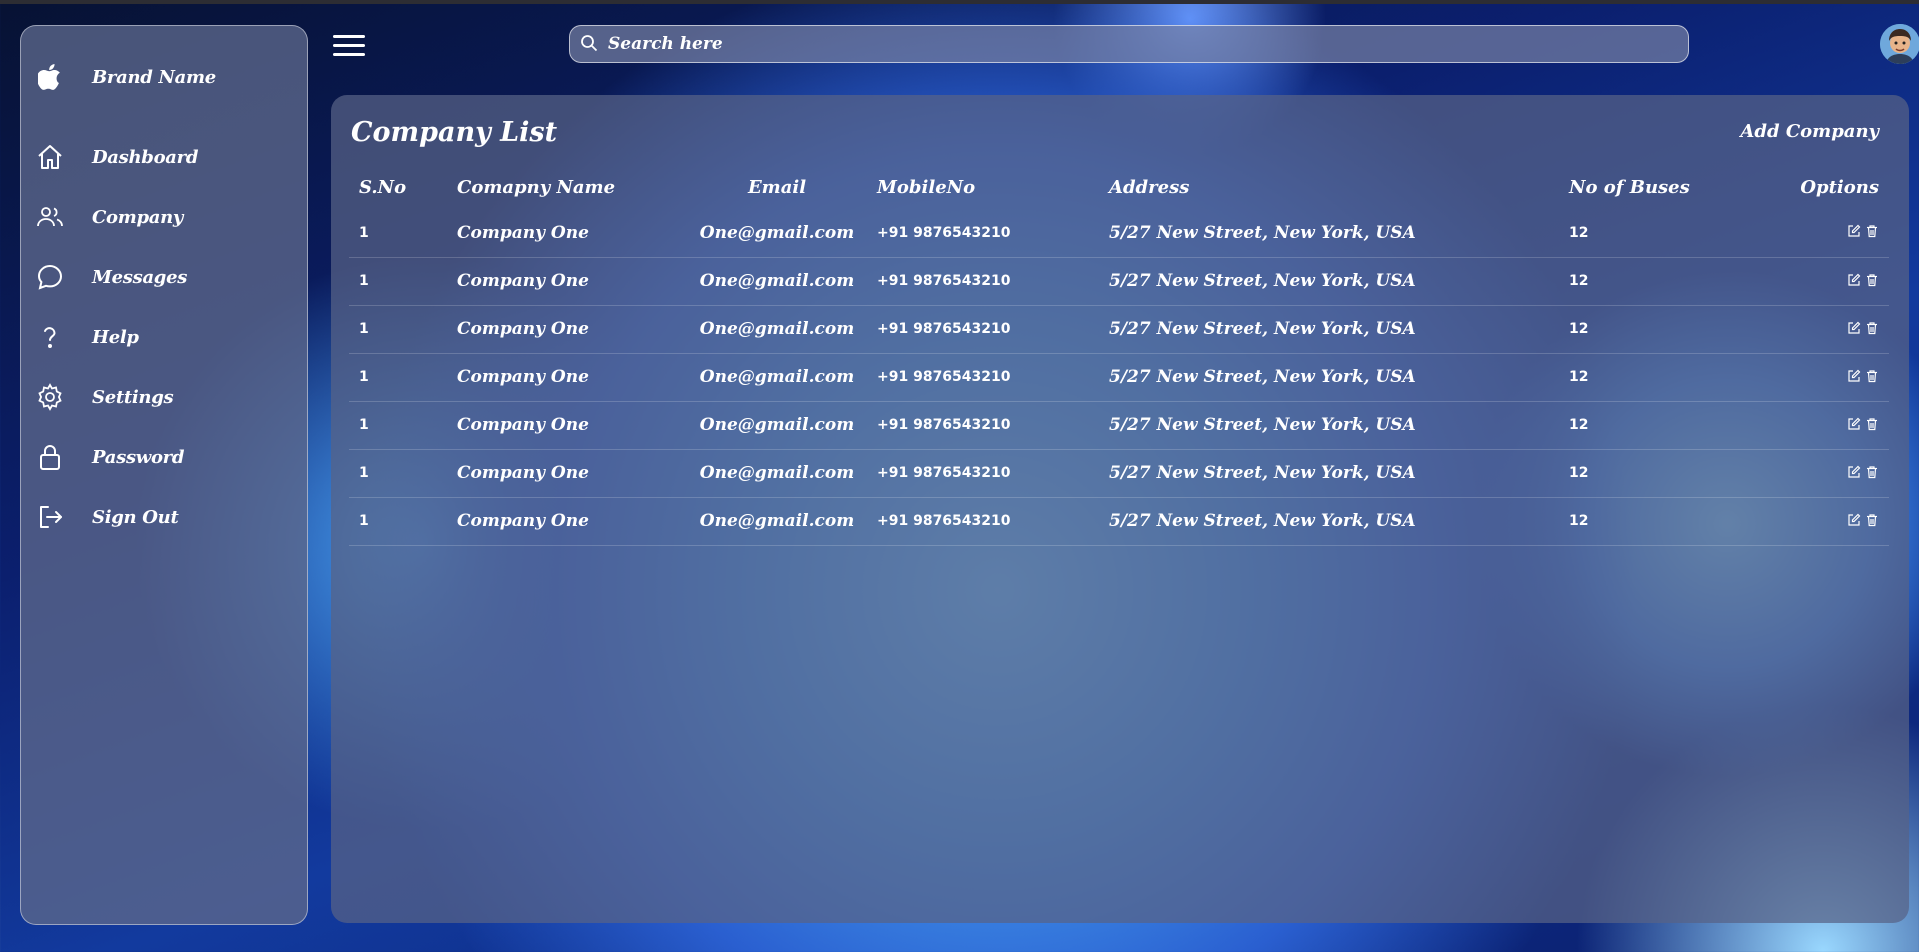  What do you see at coordinates (1138, 44) in the screenshot?
I see `search-input` at bounding box center [1138, 44].